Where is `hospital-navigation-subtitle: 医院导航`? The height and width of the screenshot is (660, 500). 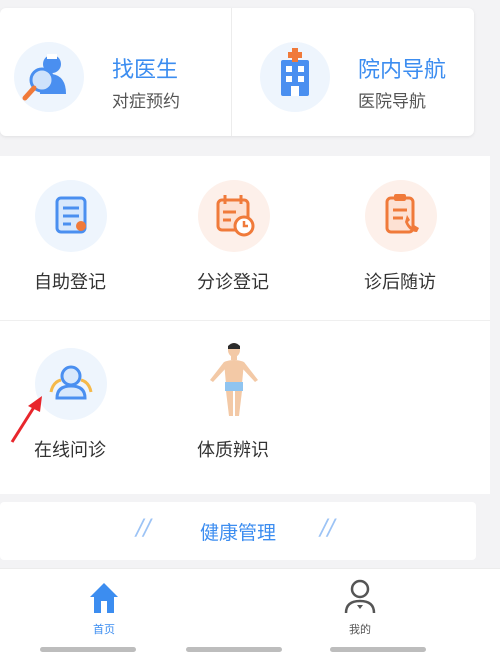
hospital-navigation-subtitle: 医院导航 is located at coordinates (392, 102).